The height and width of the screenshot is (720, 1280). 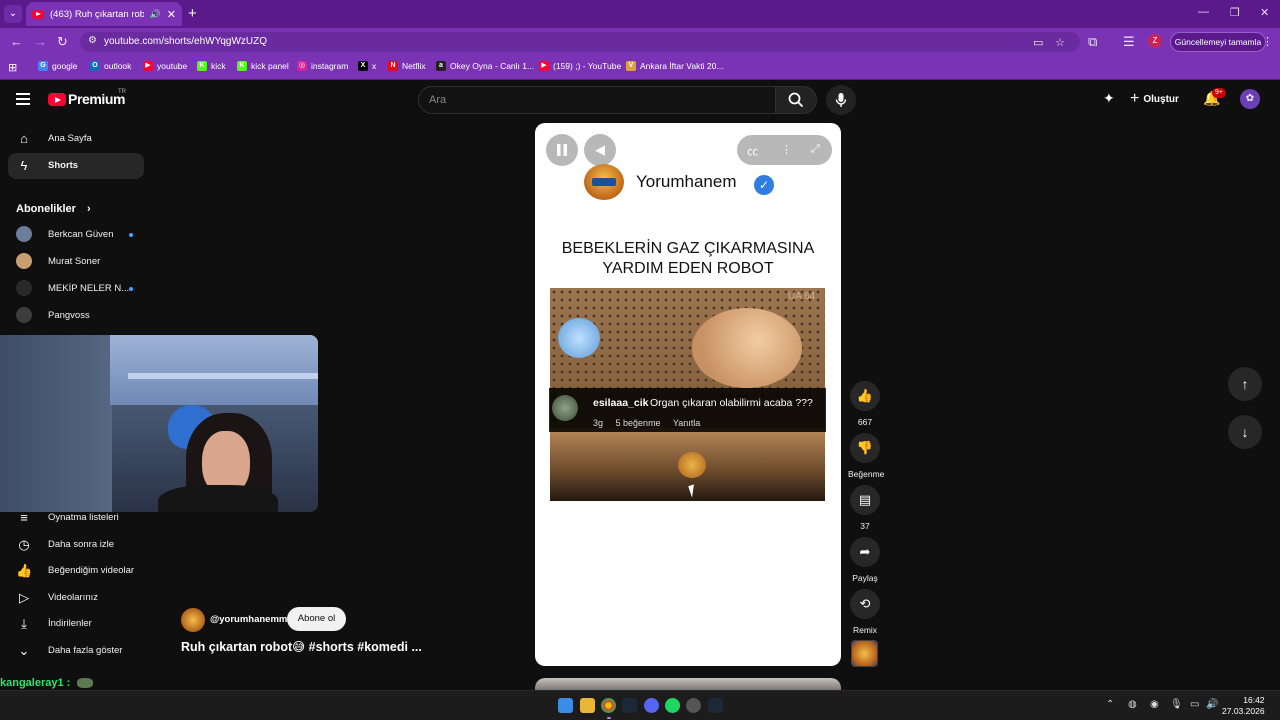 What do you see at coordinates (1245, 432) in the screenshot?
I see `next-short-button: ↓` at bounding box center [1245, 432].